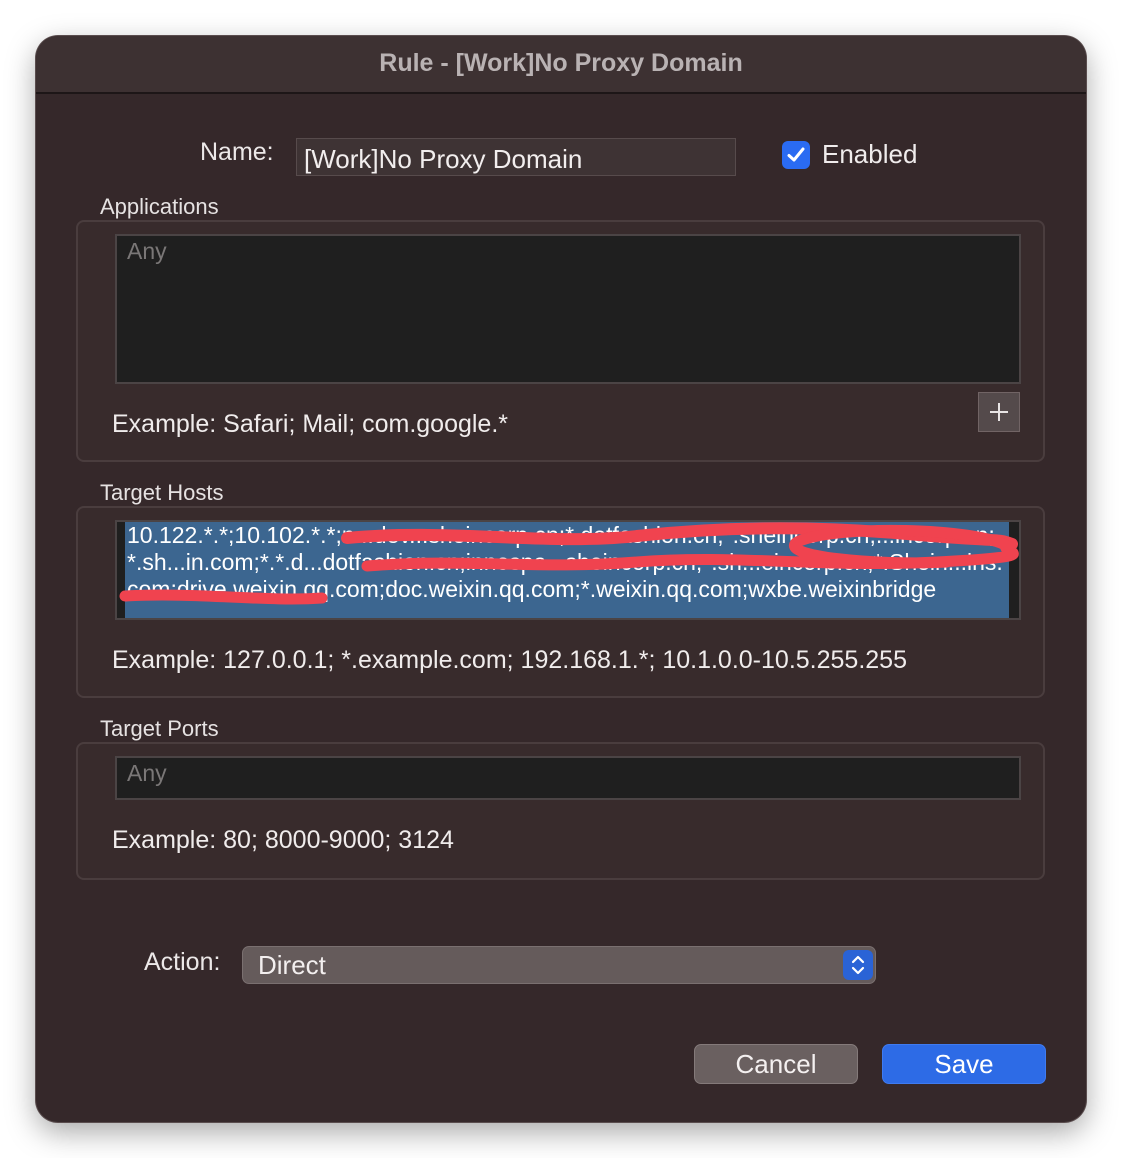 This screenshot has width=1122, height=1158. I want to click on add-application-button, so click(999, 412).